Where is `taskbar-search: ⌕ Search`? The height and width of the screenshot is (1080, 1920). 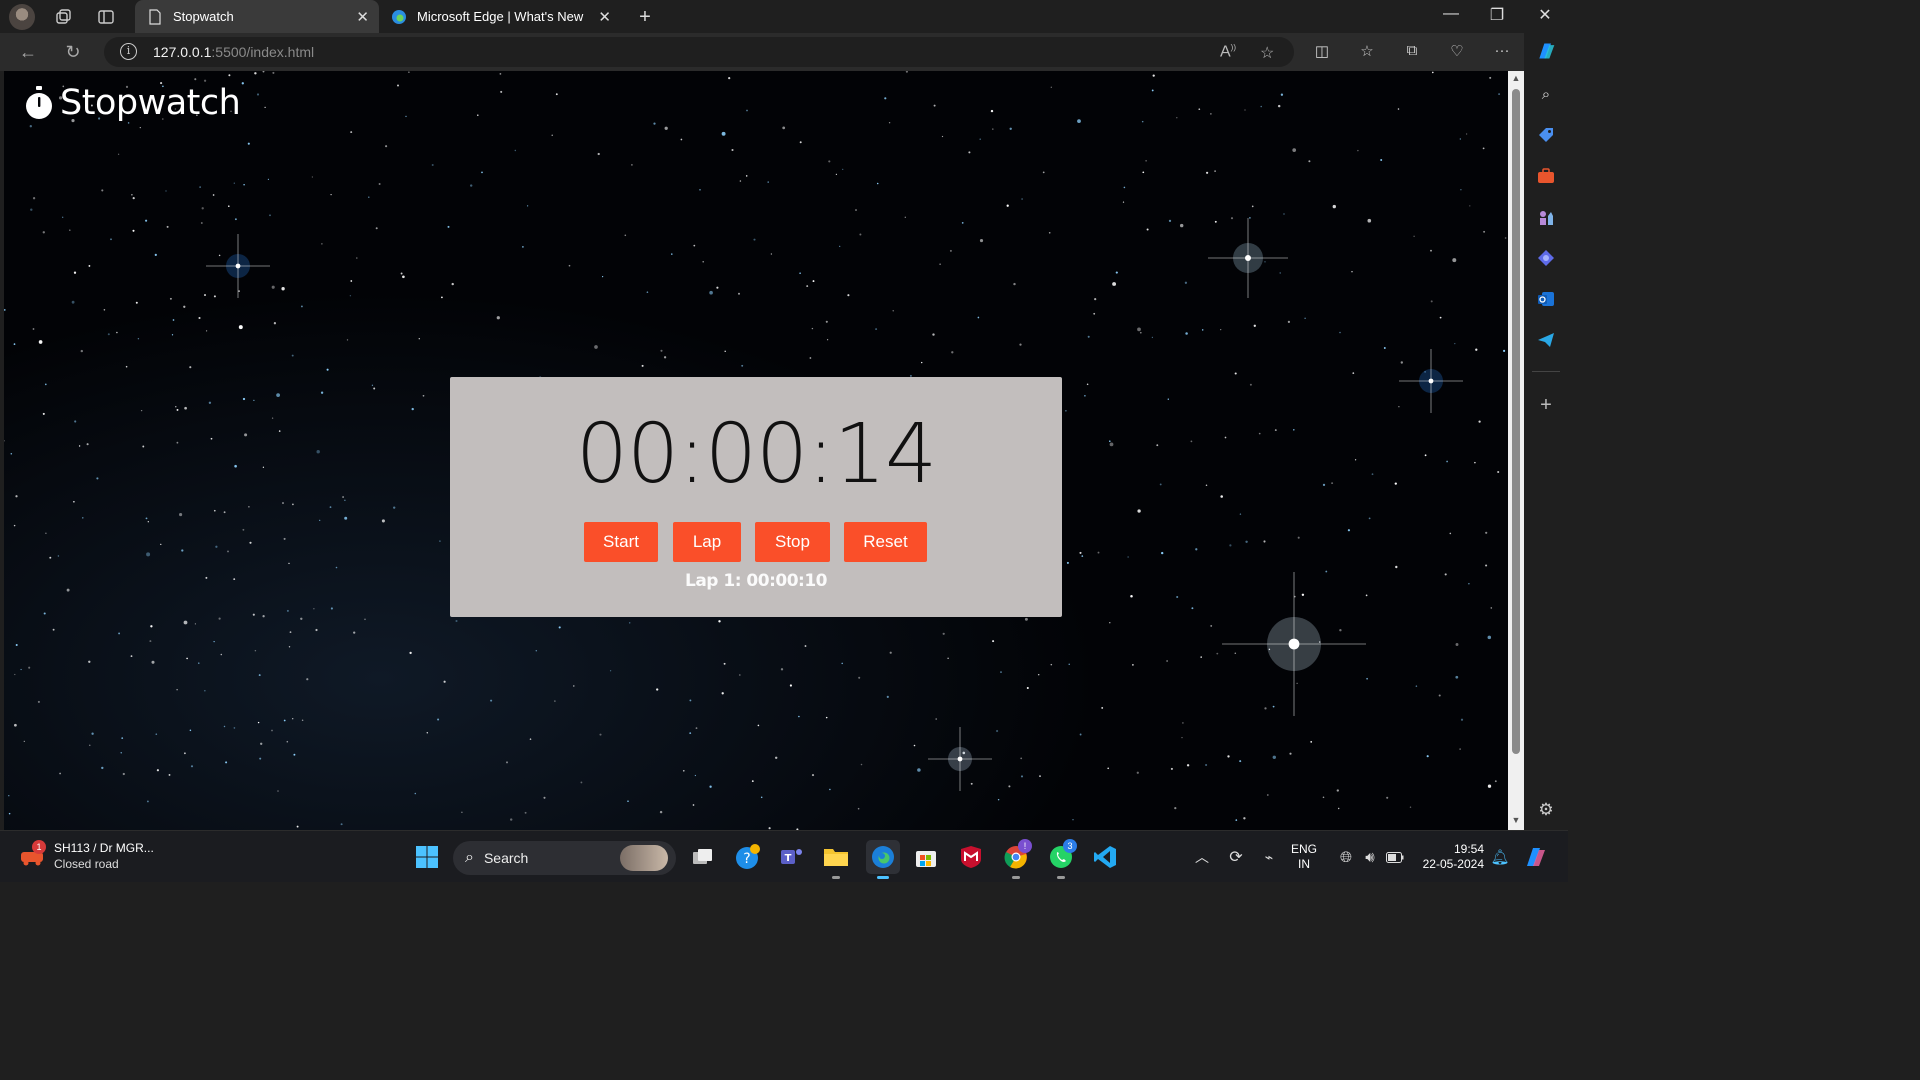 taskbar-search: ⌕ Search is located at coordinates (564, 858).